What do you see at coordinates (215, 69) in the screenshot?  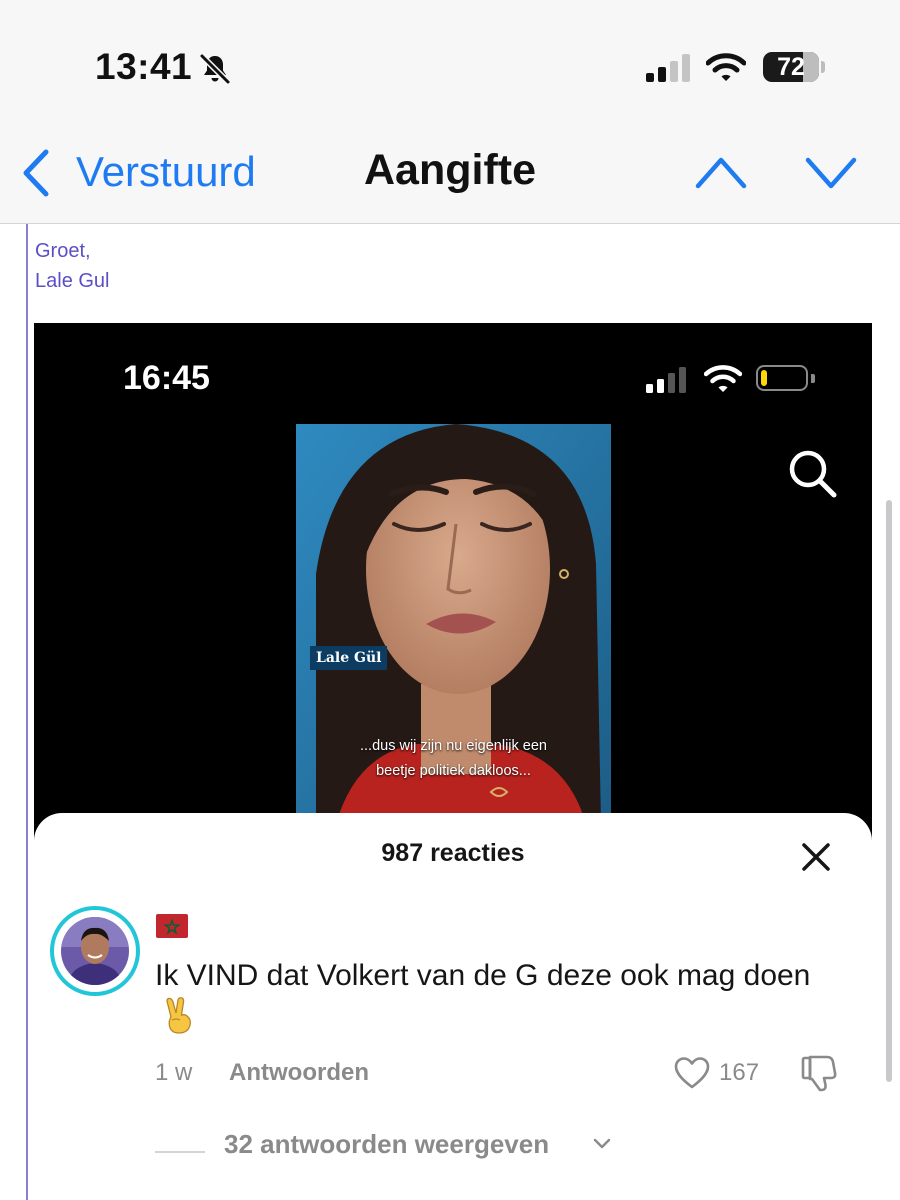 I see `bell-slash-icon` at bounding box center [215, 69].